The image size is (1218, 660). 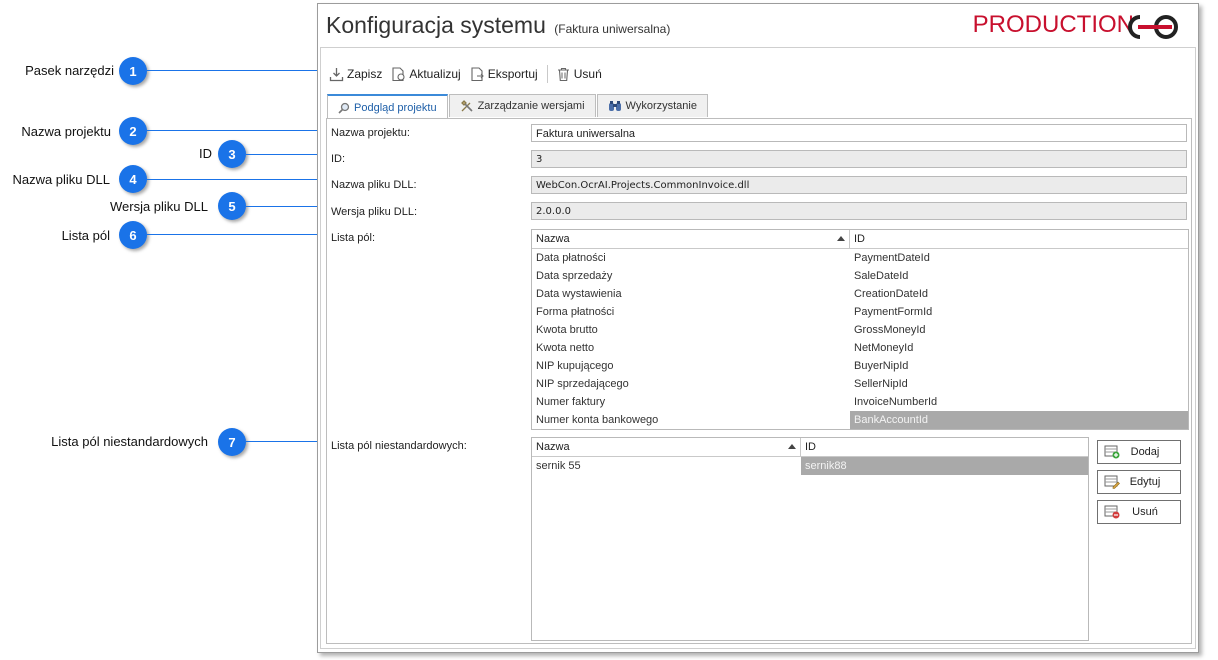 I want to click on cell-name: Numer konta bankowego, so click(x=597, y=420).